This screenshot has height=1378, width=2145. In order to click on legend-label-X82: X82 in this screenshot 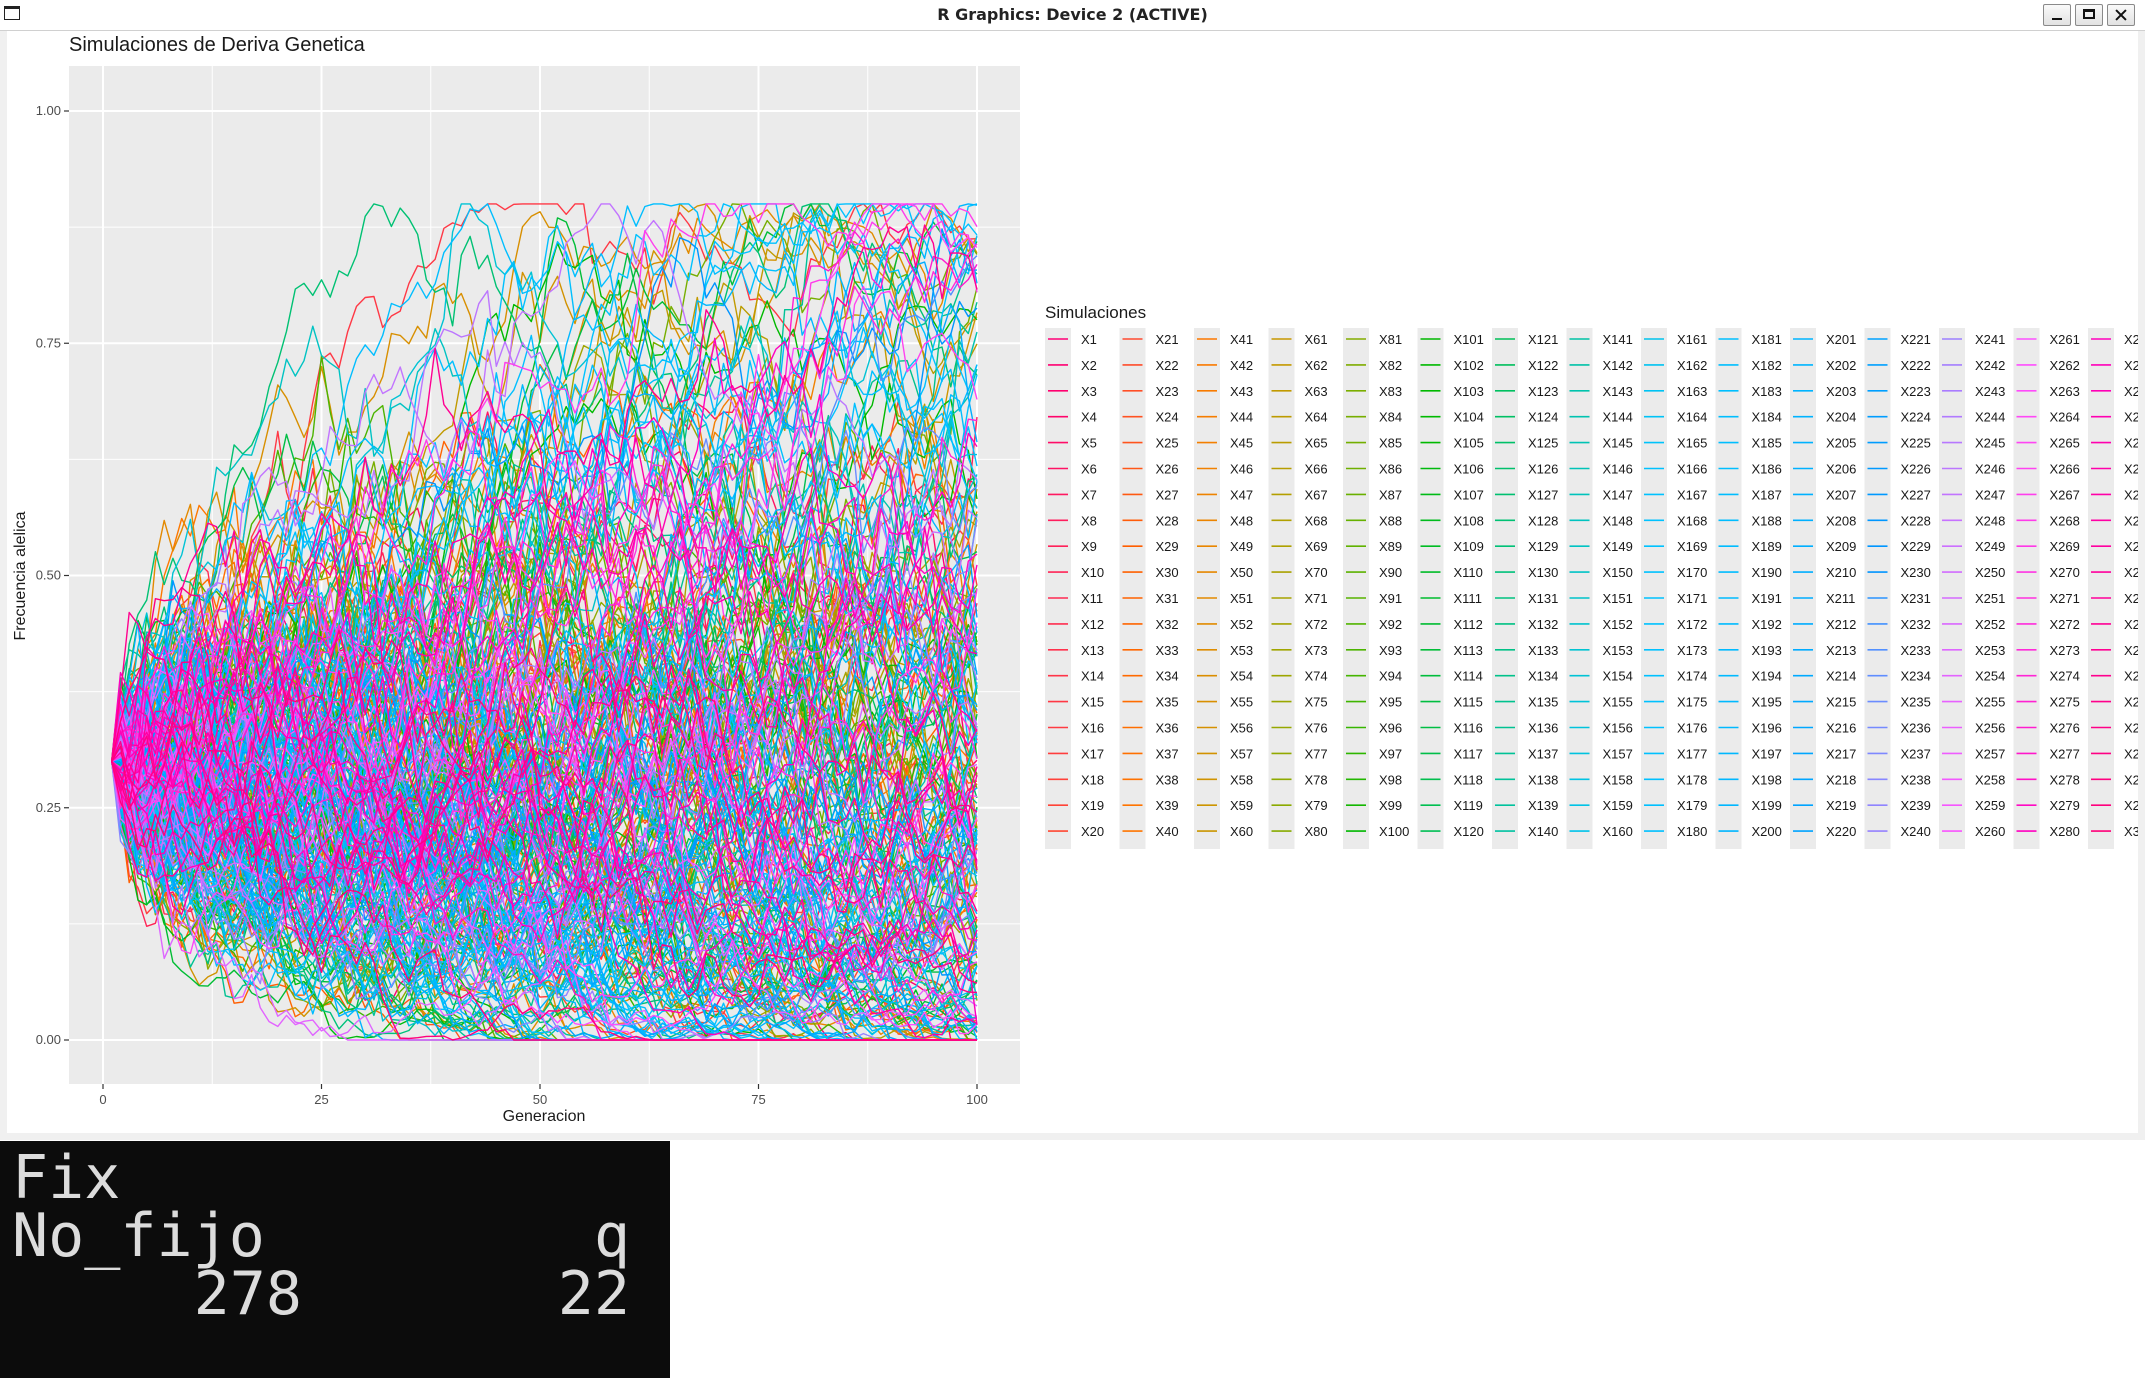, I will do `click(1390, 365)`.